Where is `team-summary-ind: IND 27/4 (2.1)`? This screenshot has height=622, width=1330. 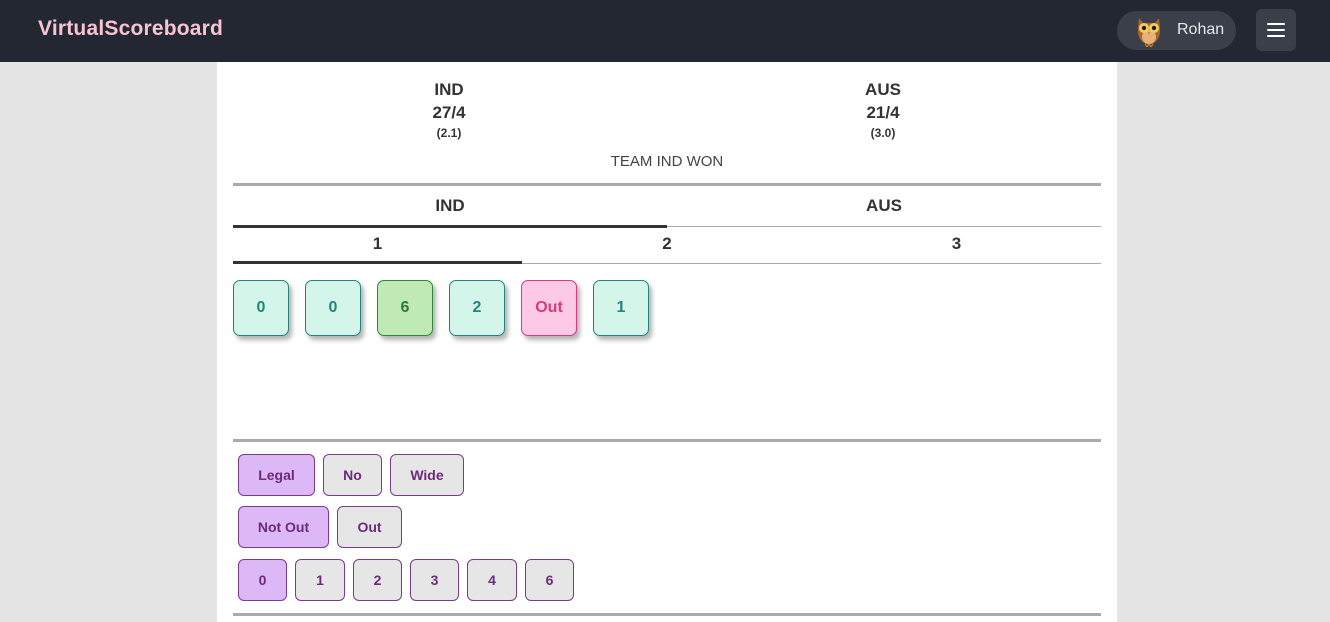
team-summary-ind: IND 27/4 (2.1) is located at coordinates (449, 110).